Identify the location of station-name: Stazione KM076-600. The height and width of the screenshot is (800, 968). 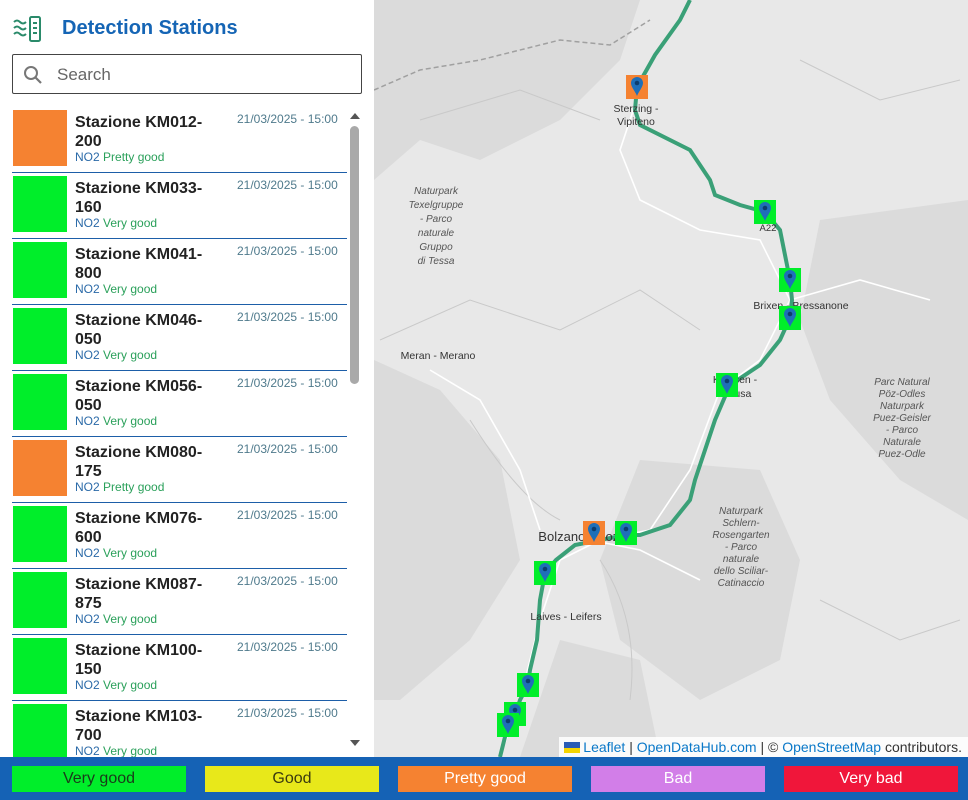
(139, 528).